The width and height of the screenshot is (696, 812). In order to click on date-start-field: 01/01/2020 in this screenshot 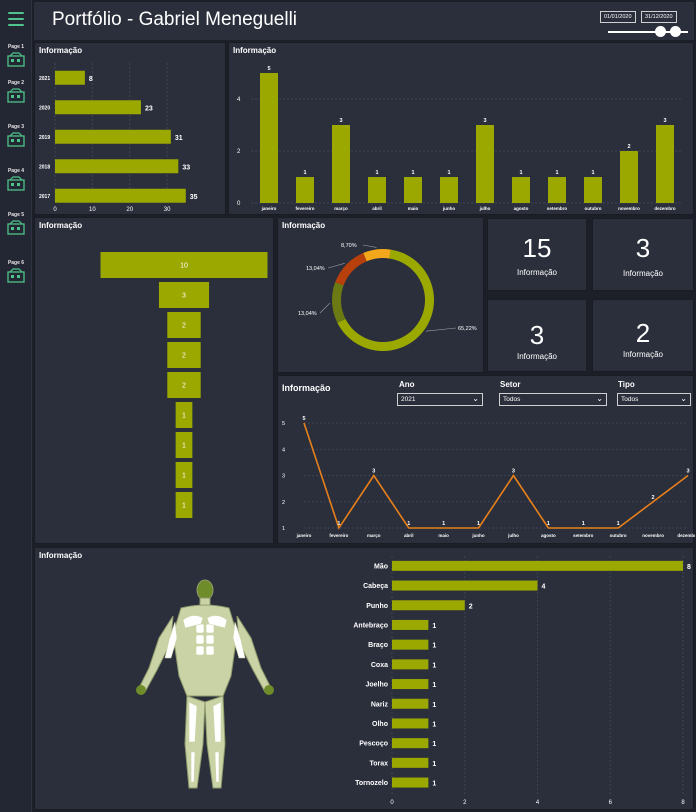, I will do `click(618, 17)`.